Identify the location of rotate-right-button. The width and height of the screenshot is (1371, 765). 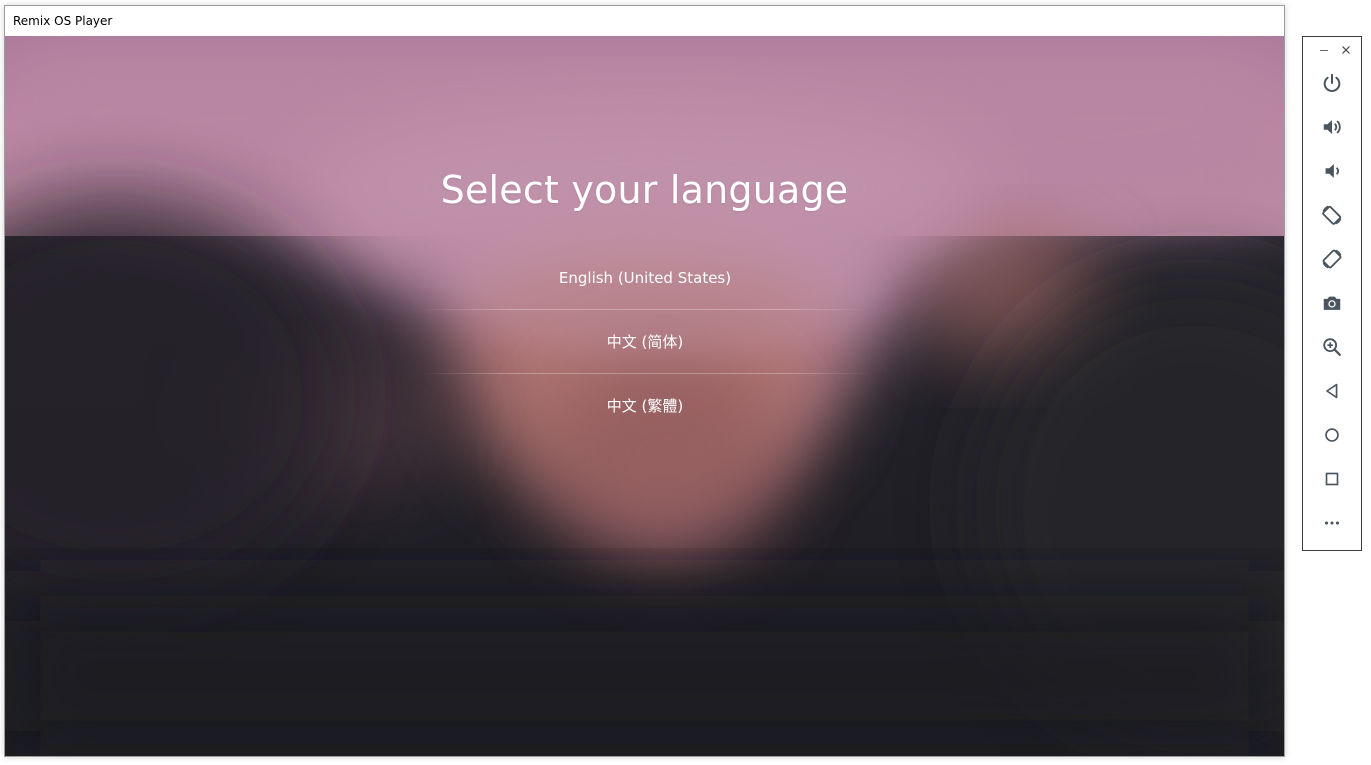
(1332, 259).